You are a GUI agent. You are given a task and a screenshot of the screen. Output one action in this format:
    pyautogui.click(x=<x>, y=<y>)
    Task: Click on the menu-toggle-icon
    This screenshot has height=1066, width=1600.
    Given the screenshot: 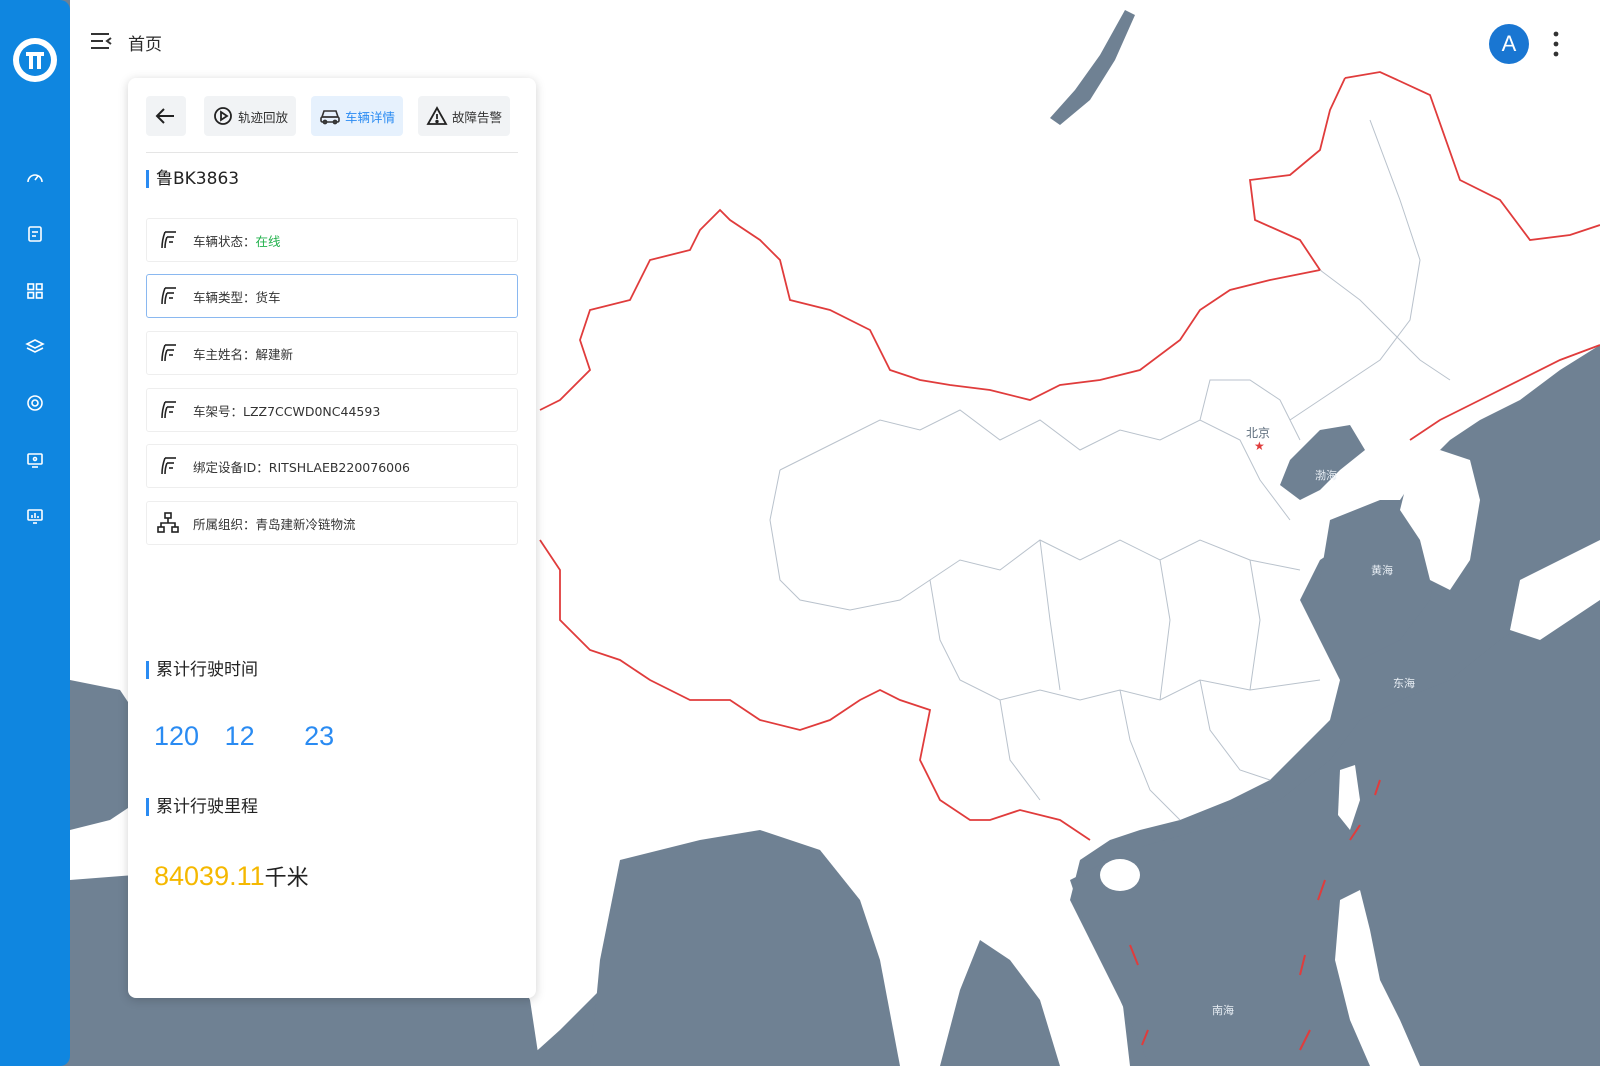 What is the action you would take?
    pyautogui.click(x=101, y=41)
    